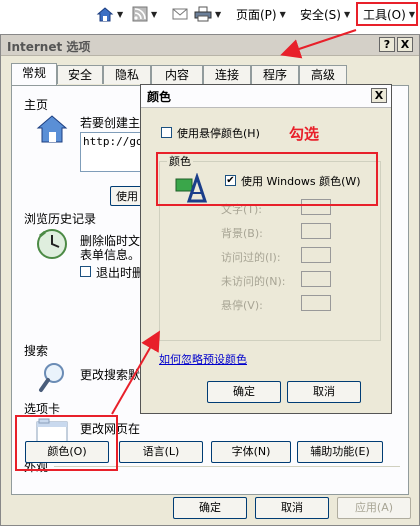 This screenshot has width=420, height=526. I want to click on arrow-tools-to-options, so click(318, 44).